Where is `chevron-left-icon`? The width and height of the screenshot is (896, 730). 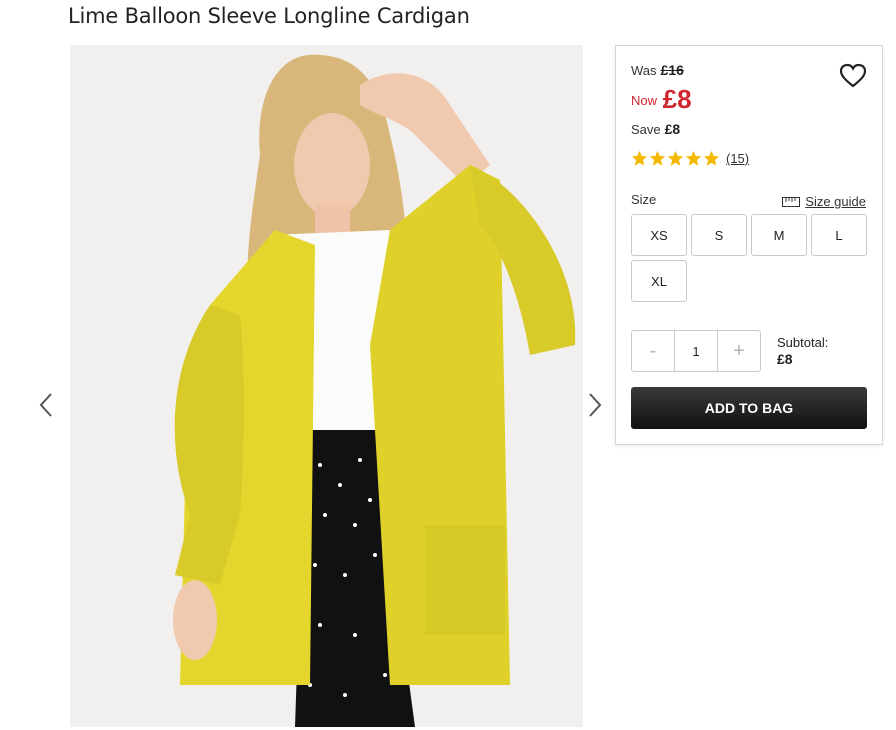 chevron-left-icon is located at coordinates (46, 405).